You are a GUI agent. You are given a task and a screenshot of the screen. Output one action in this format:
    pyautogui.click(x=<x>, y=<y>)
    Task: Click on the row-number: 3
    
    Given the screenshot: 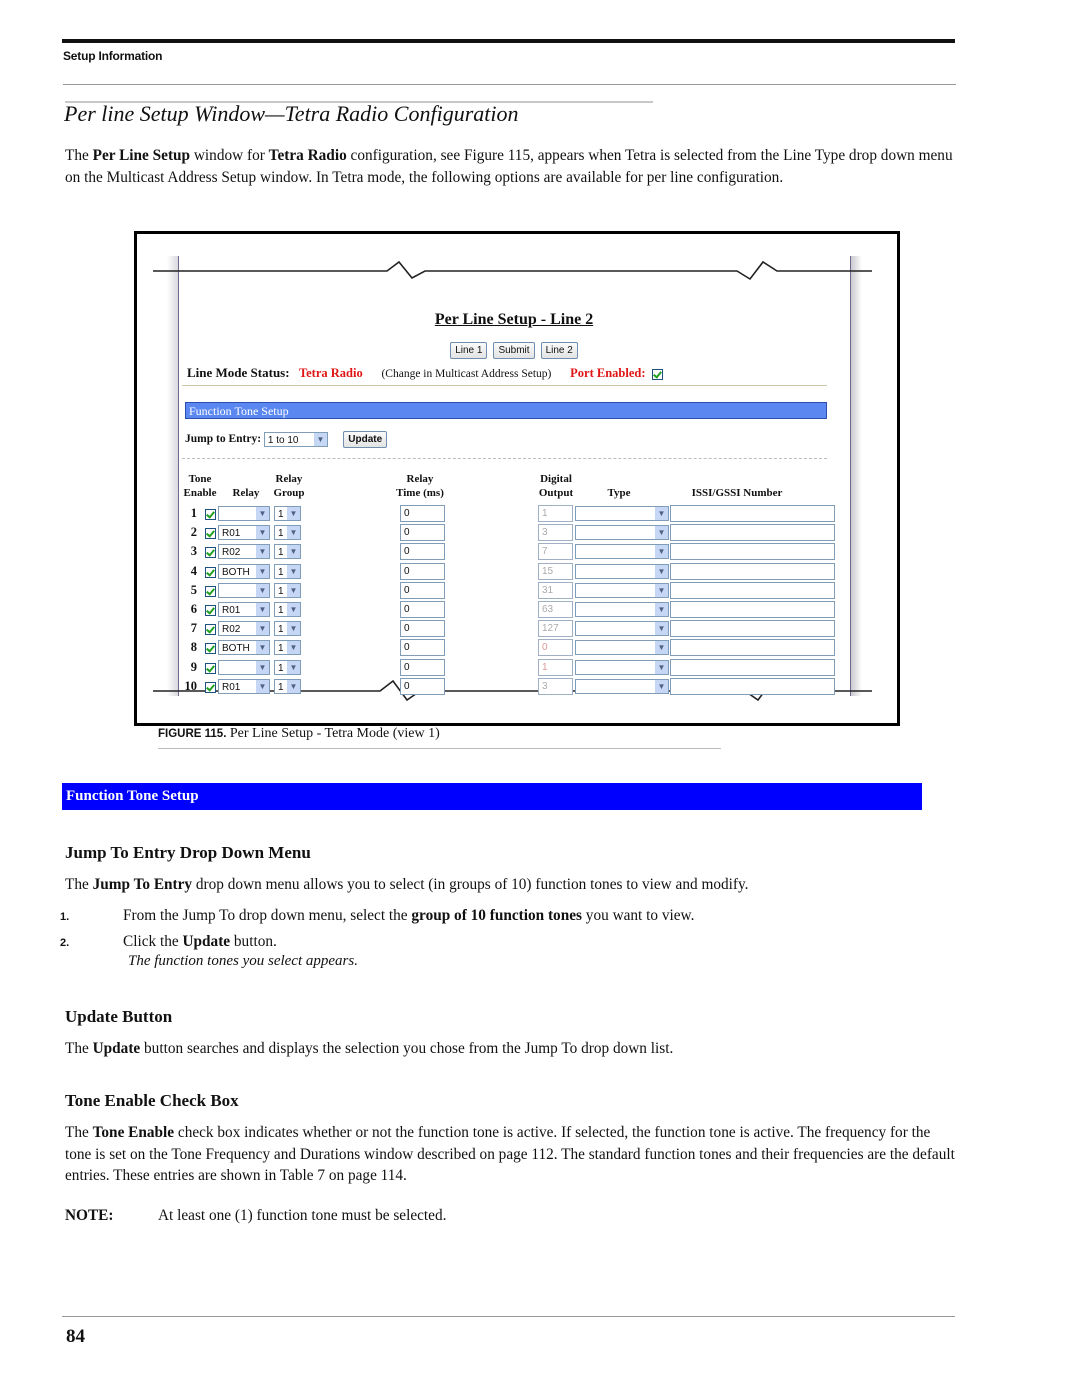 What is the action you would take?
    pyautogui.click(x=193, y=551)
    